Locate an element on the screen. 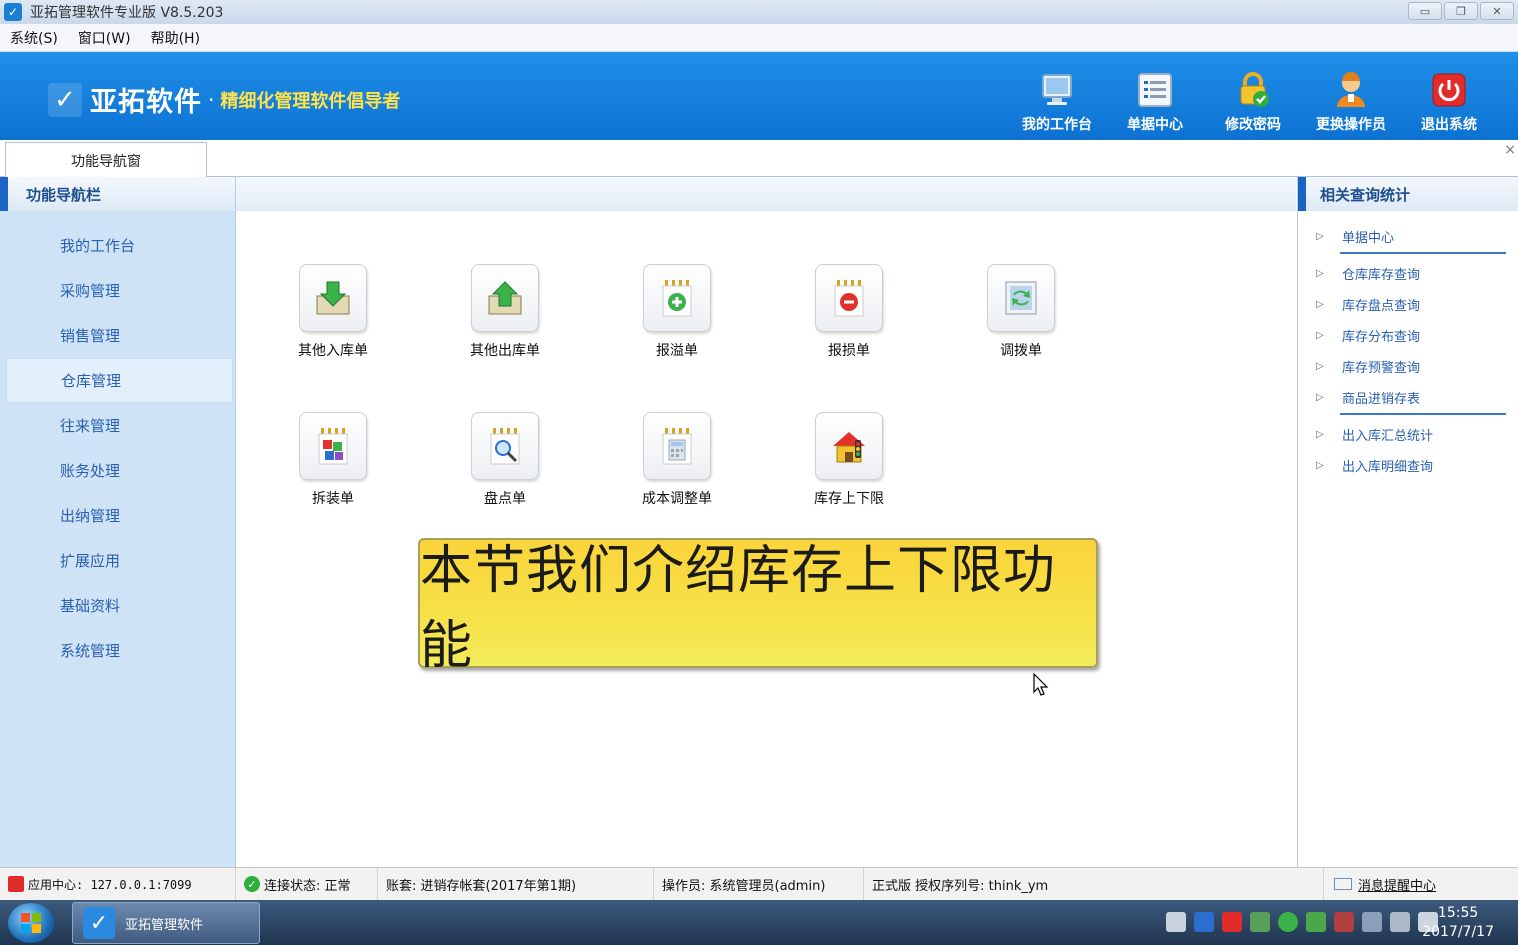 This screenshot has height=945, width=1518. nav-item-basic-data: 基础资料 is located at coordinates (117, 605).